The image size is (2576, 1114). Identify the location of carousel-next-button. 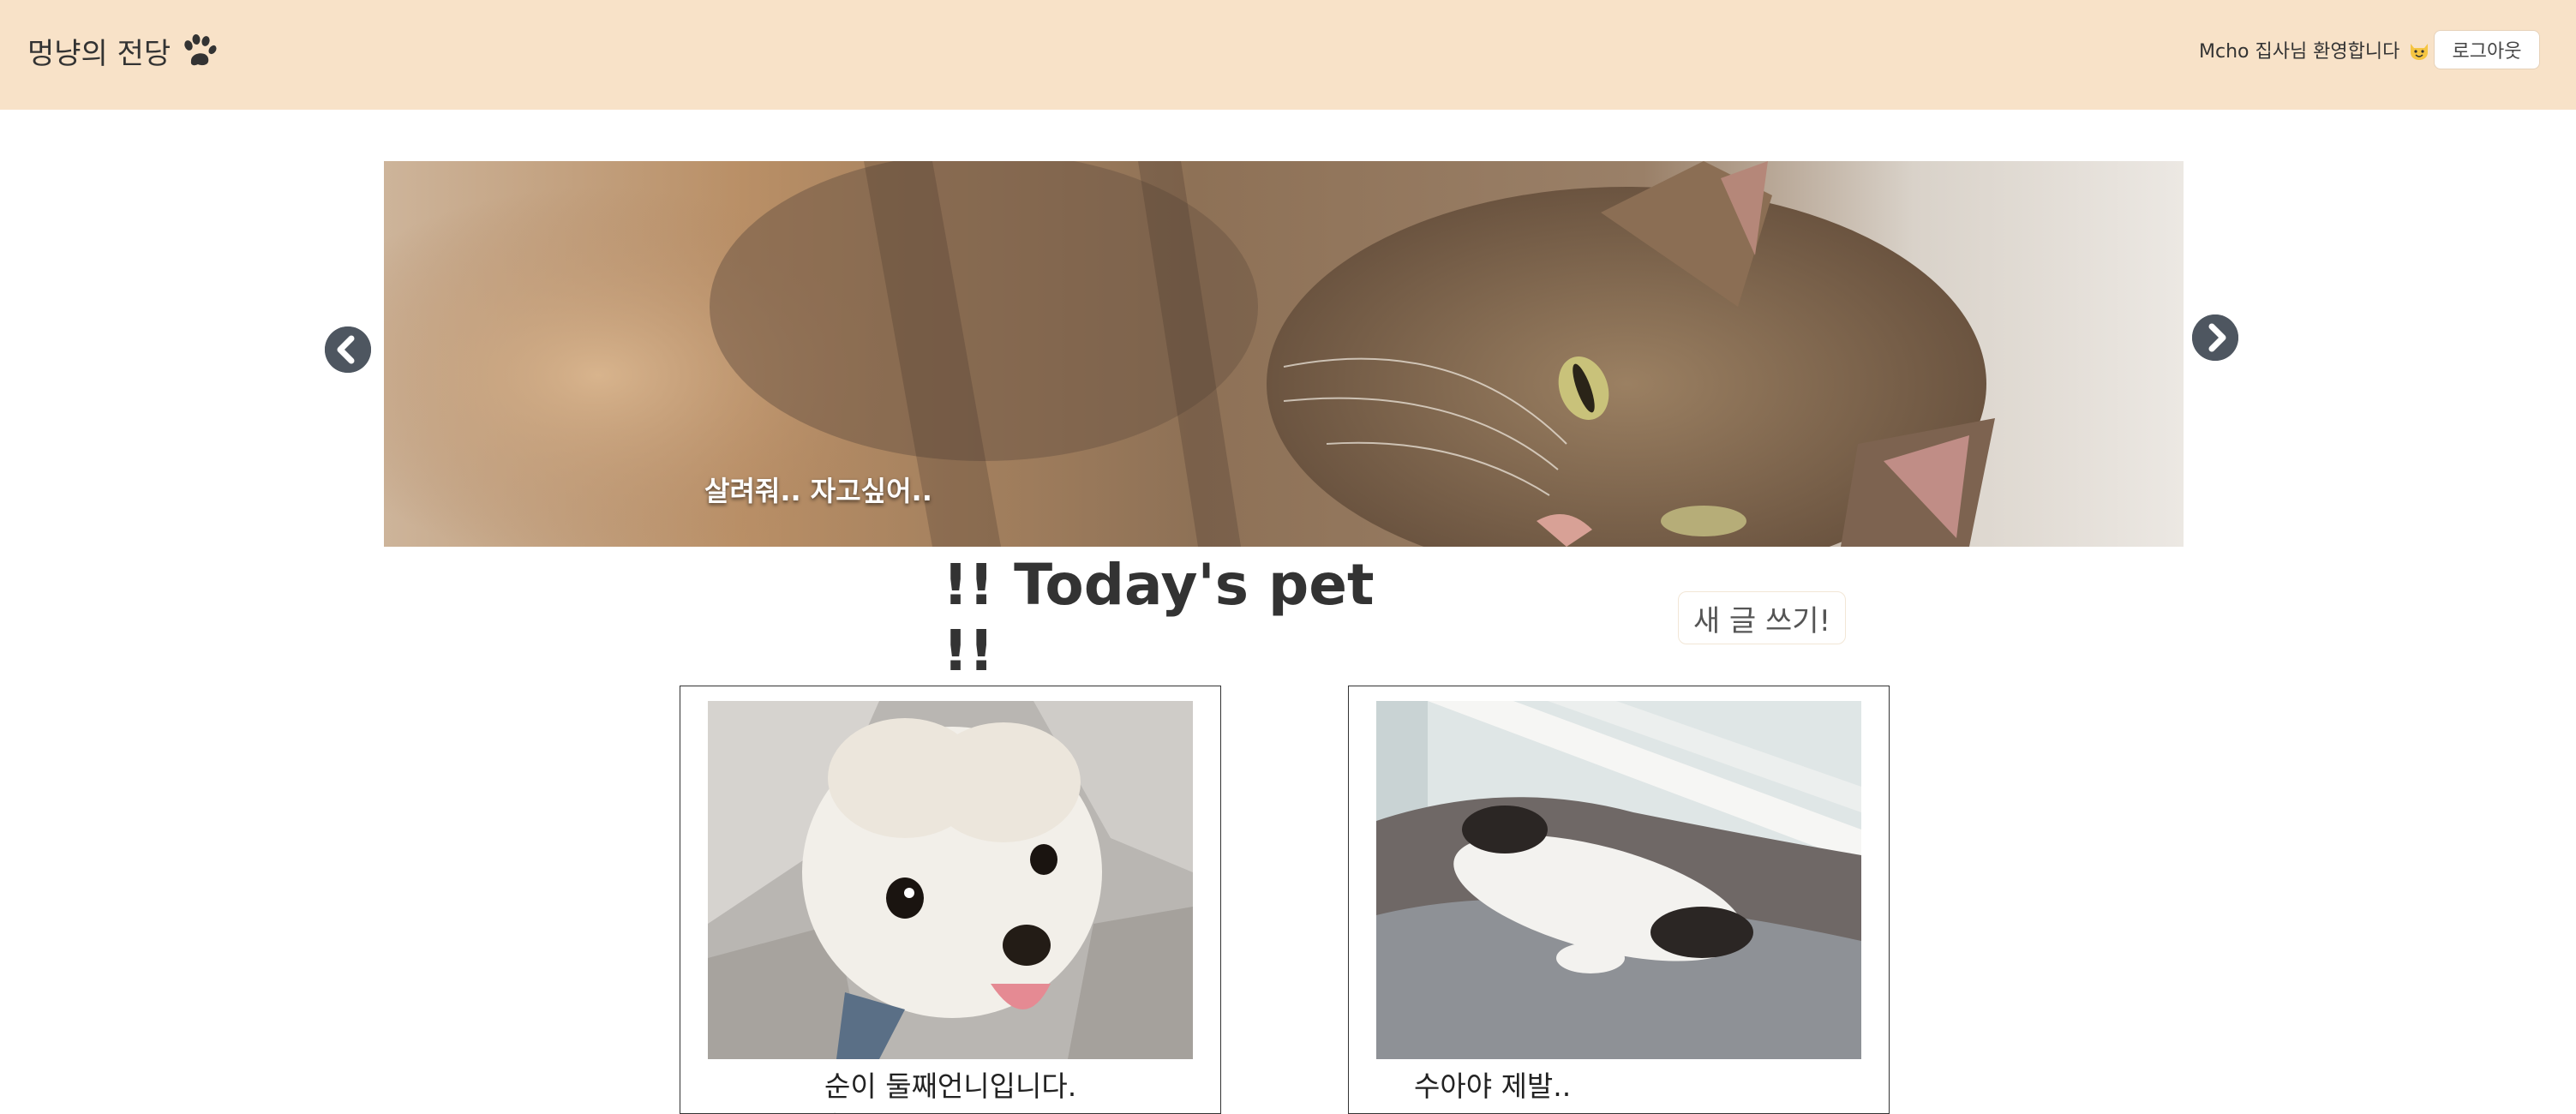
(2215, 337).